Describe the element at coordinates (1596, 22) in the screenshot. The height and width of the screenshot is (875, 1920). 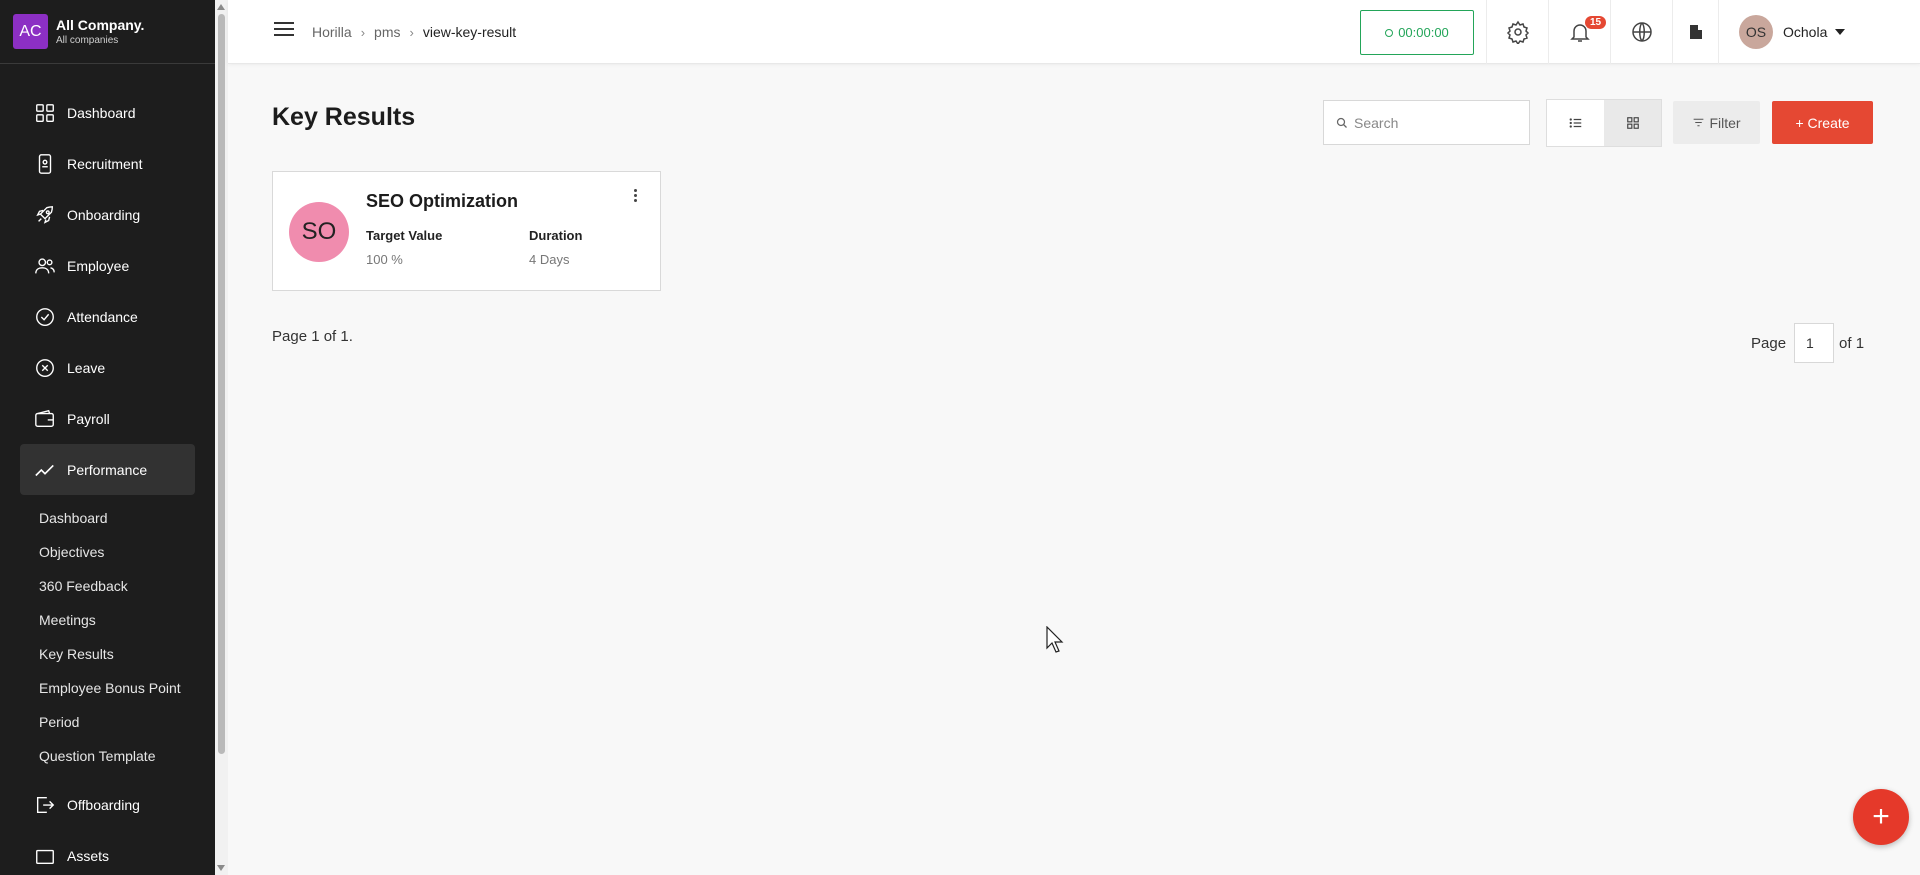
I see `notification-badge: 15` at that location.